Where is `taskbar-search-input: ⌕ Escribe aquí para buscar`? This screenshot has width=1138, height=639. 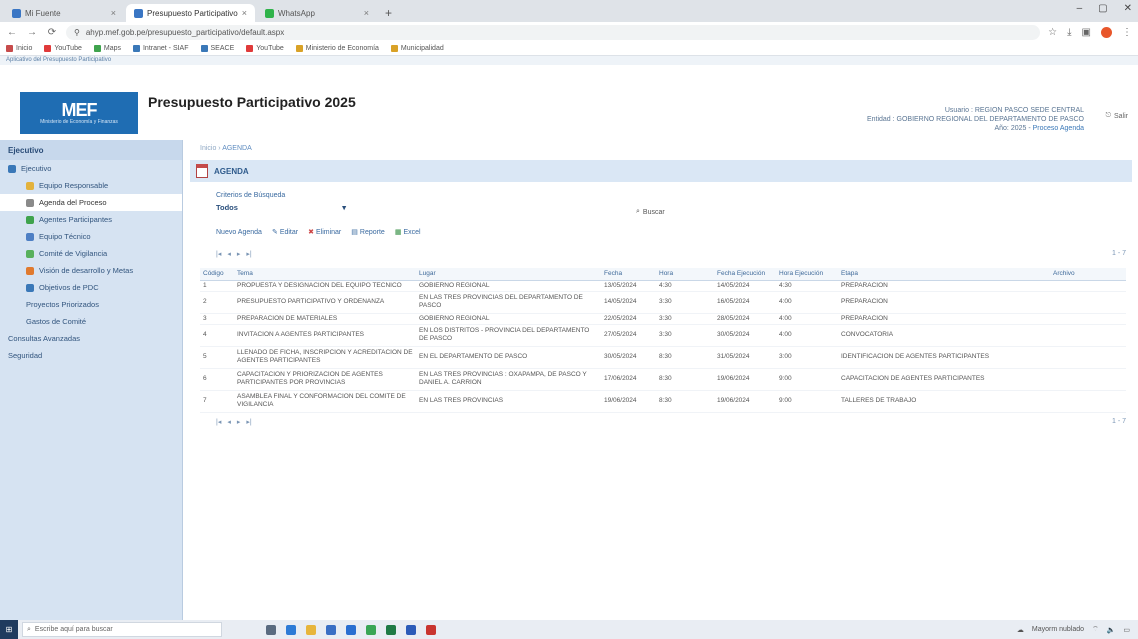
taskbar-search-input: ⌕ Escribe aquí para buscar is located at coordinates (122, 629).